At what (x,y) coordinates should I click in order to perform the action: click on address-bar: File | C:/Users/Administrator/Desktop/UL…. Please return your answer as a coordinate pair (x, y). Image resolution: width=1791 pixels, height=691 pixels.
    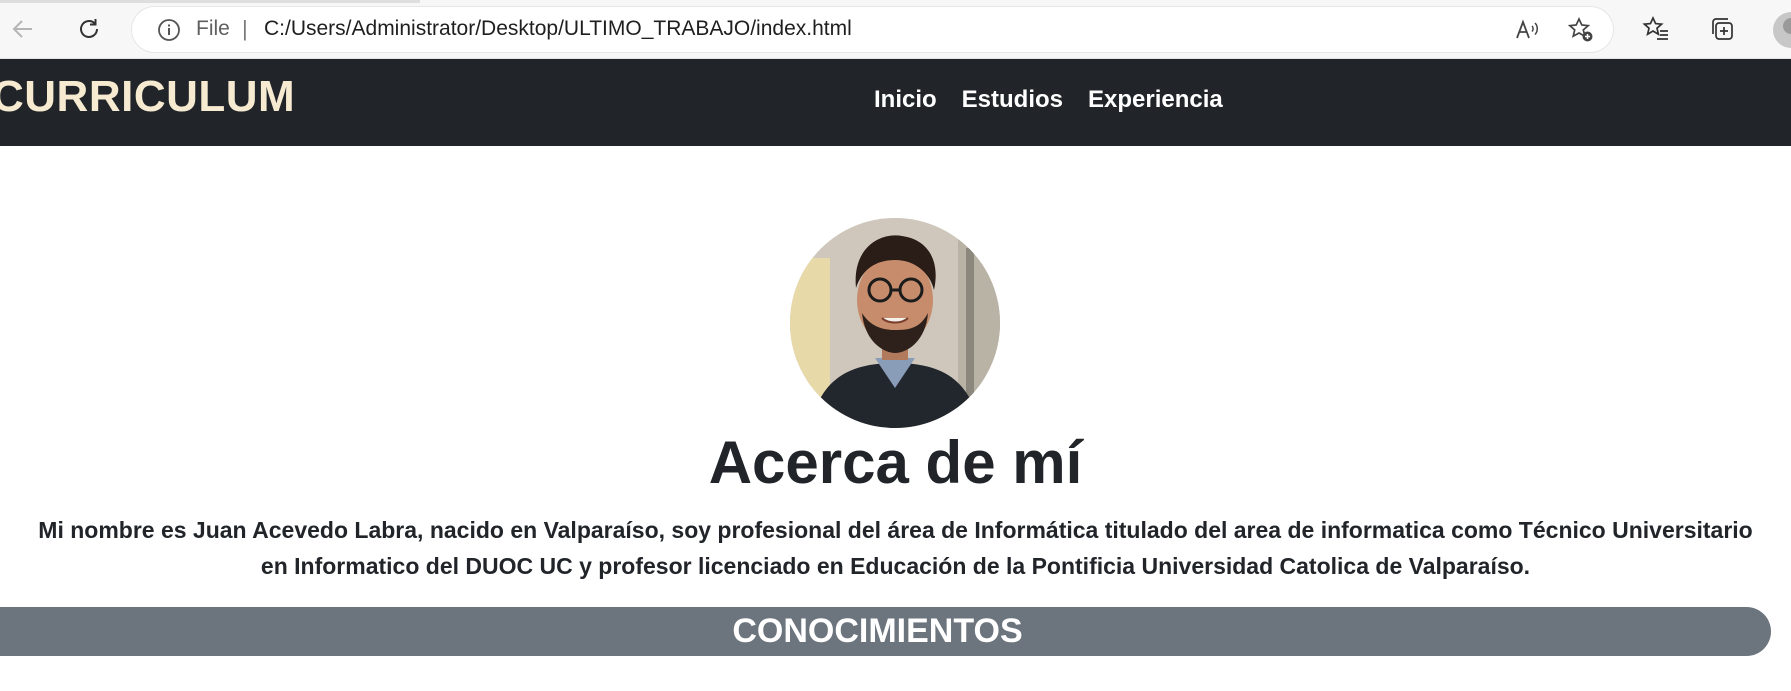
    Looking at the image, I should click on (872, 29).